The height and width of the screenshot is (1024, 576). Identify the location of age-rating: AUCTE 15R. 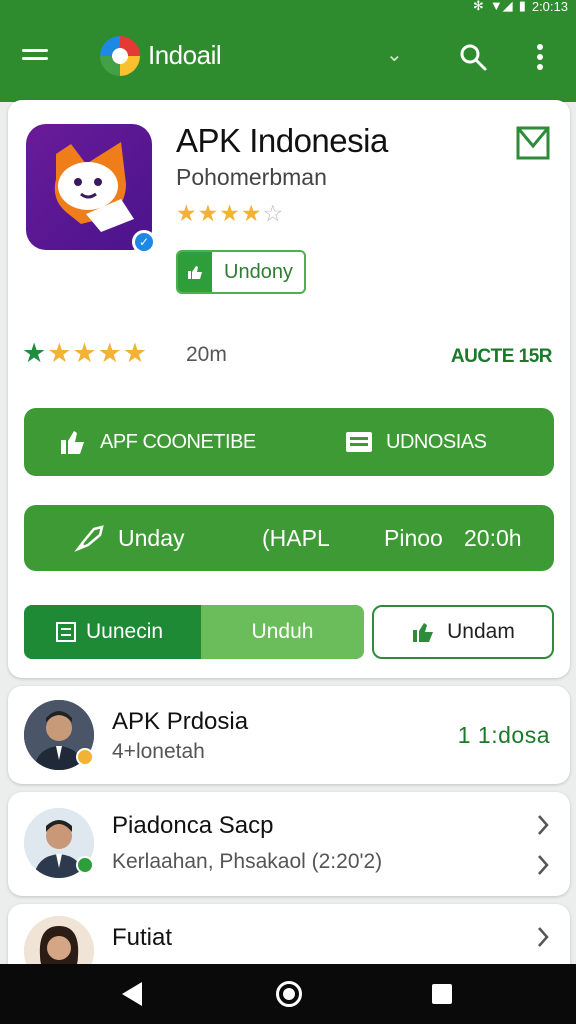
(501, 356).